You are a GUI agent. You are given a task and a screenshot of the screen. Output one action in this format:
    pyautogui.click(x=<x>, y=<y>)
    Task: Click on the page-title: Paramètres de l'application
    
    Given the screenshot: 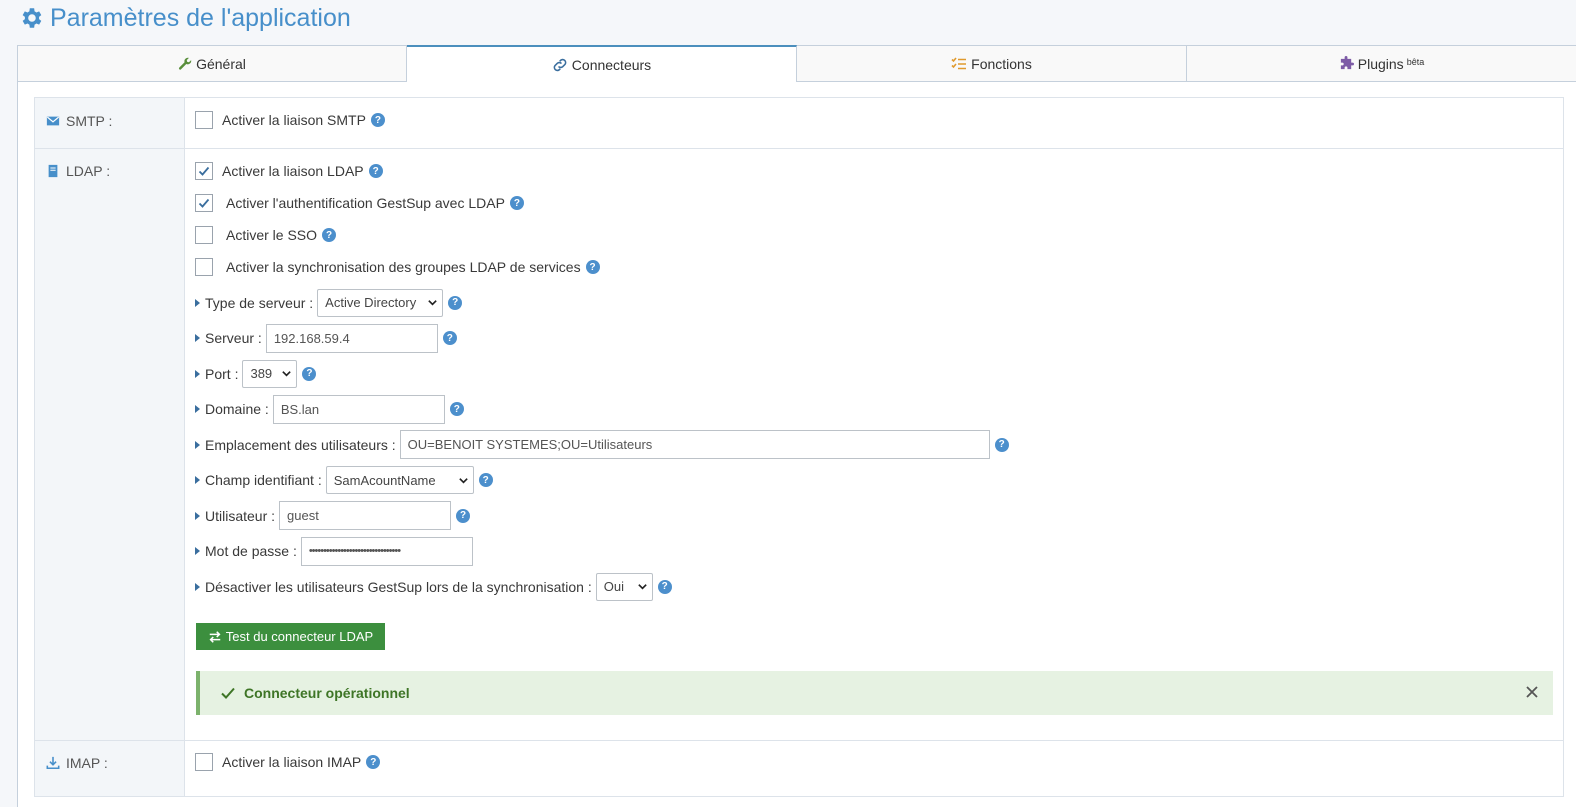 What is the action you would take?
    pyautogui.click(x=184, y=18)
    